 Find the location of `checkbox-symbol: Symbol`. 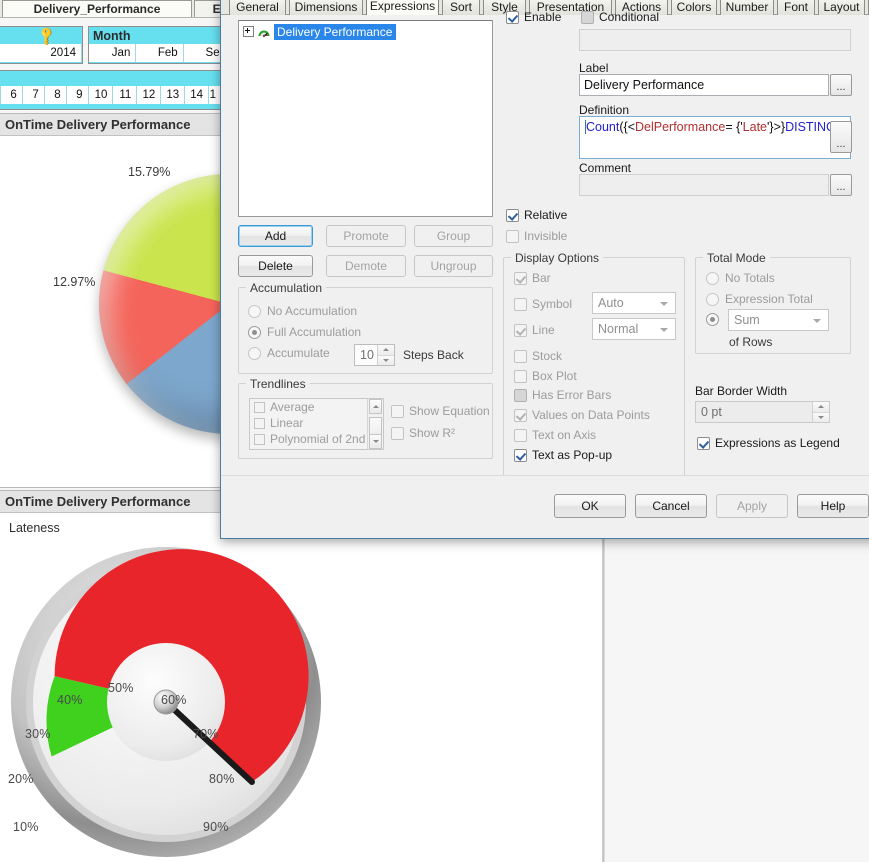

checkbox-symbol: Symbol is located at coordinates (543, 304).